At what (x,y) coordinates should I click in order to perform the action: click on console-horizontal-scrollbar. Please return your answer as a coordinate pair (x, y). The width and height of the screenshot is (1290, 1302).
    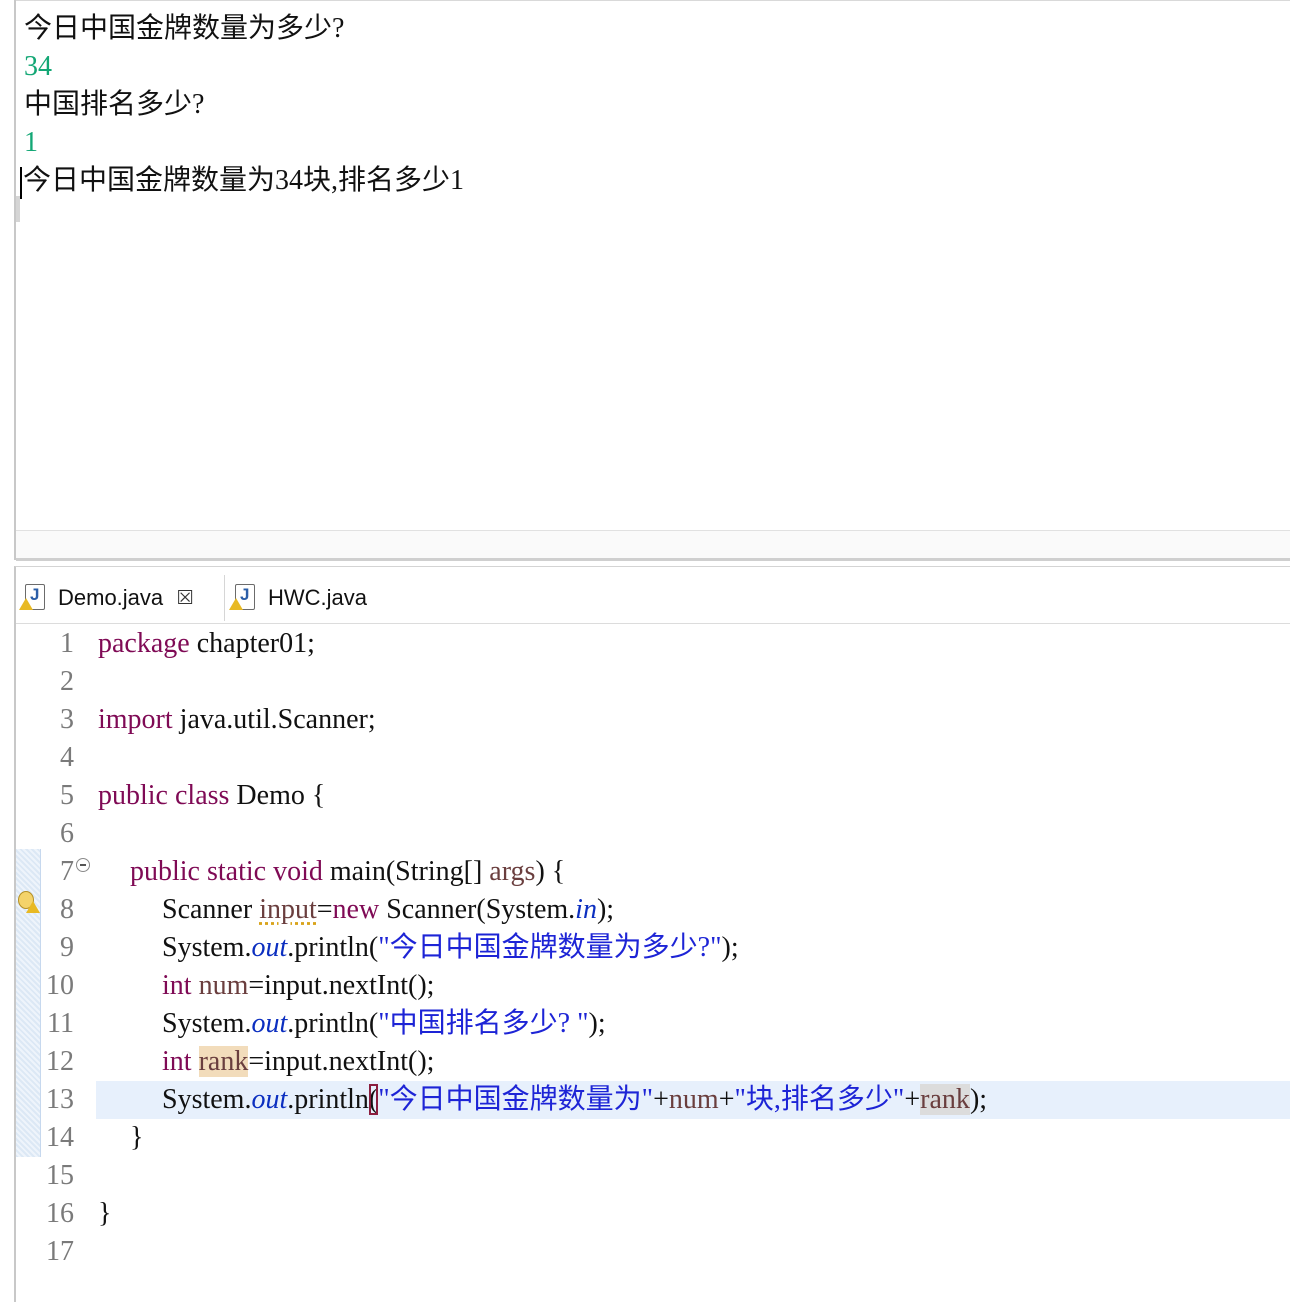
    Looking at the image, I should click on (653, 544).